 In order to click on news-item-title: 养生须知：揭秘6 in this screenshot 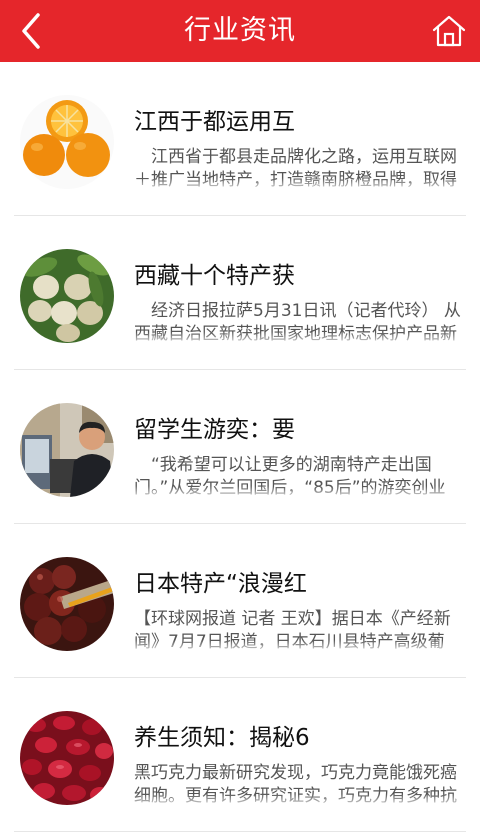, I will do `click(222, 738)`.